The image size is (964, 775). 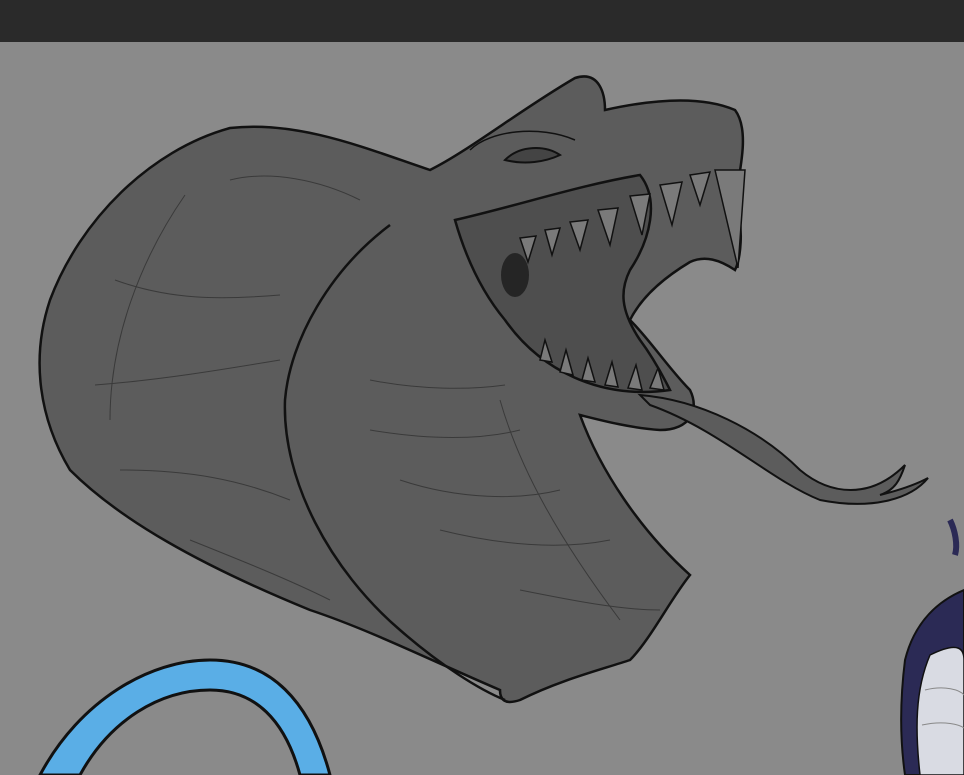 What do you see at coordinates (482, 21) in the screenshot?
I see `top-toolbar` at bounding box center [482, 21].